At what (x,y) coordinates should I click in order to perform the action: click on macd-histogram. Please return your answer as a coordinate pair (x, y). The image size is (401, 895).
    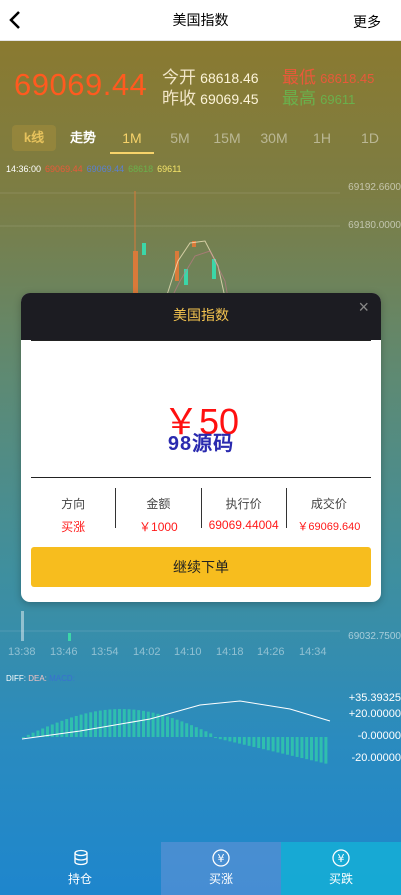
    Looking at the image, I should click on (176, 732).